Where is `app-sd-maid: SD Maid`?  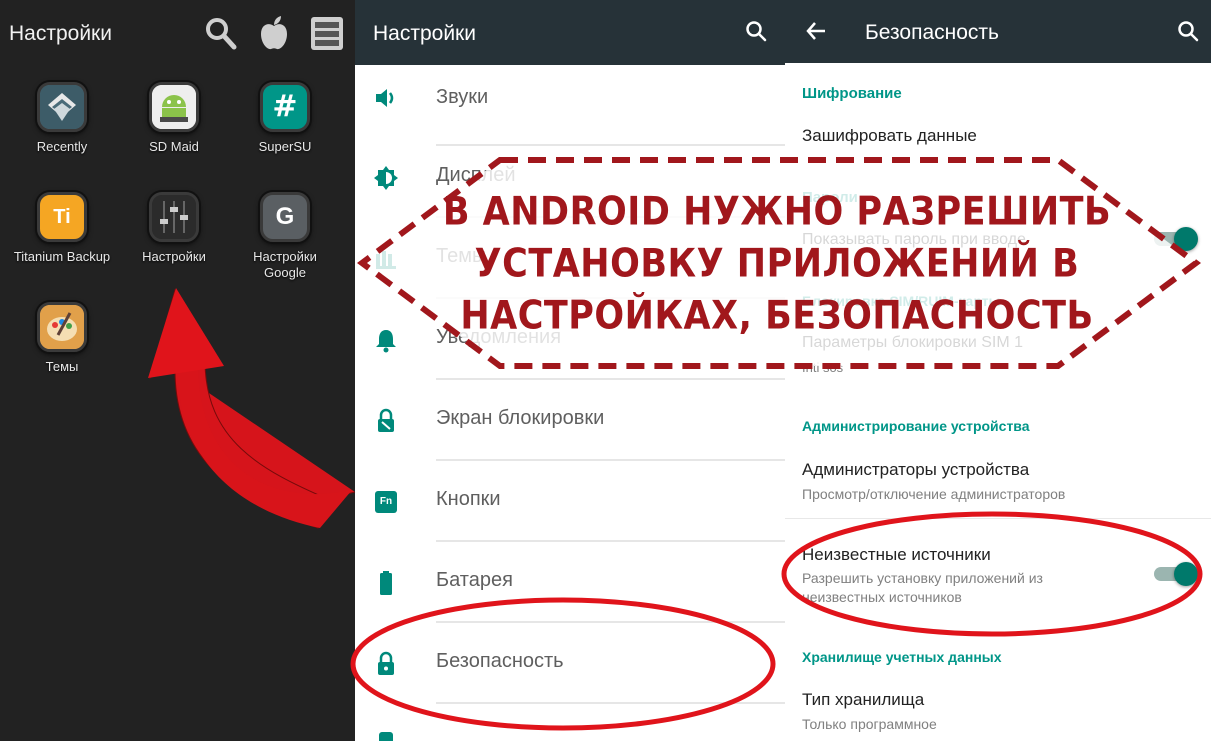
app-sd-maid: SD Maid is located at coordinates (174, 118).